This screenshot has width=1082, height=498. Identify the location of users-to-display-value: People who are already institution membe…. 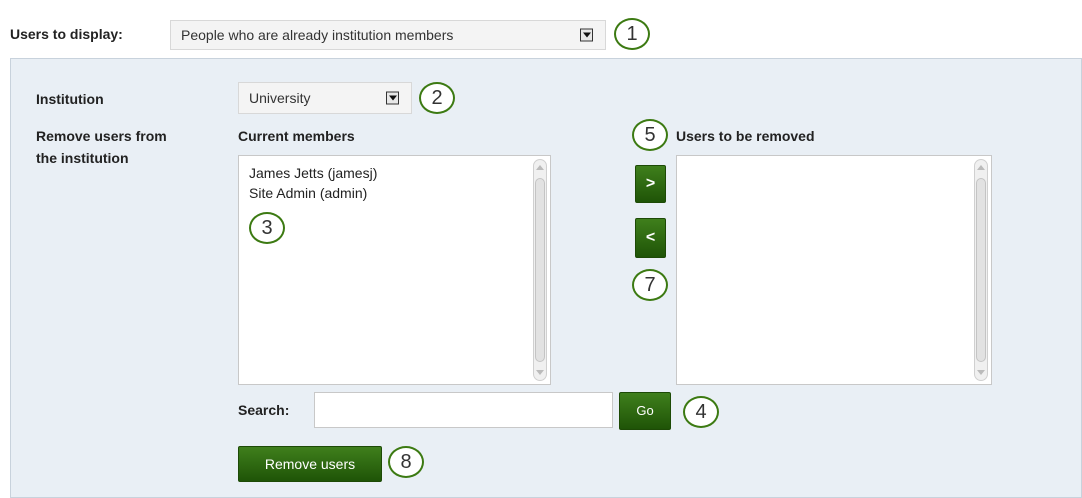
(317, 35).